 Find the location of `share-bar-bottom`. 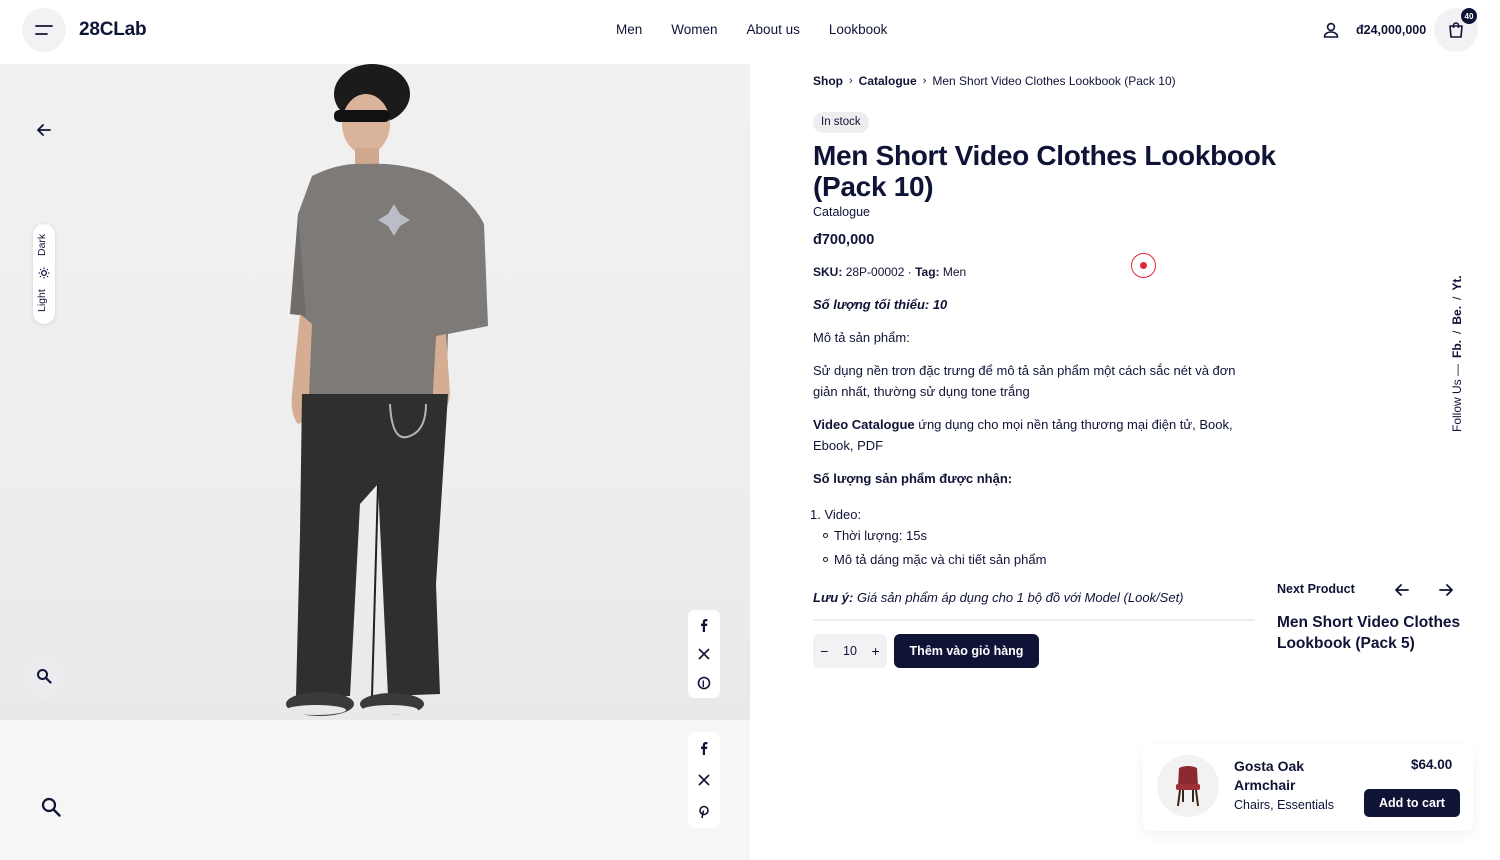

share-bar-bottom is located at coordinates (704, 780).